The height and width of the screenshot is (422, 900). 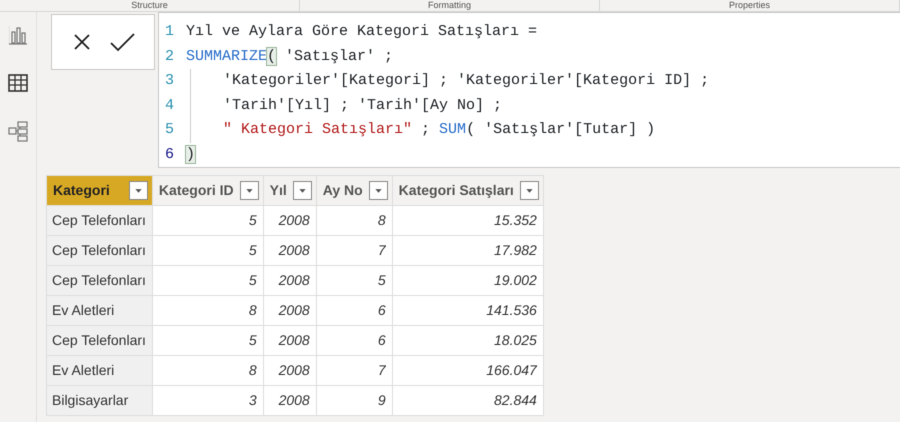 What do you see at coordinates (354, 191) in the screenshot?
I see `column-header: Ay No` at bounding box center [354, 191].